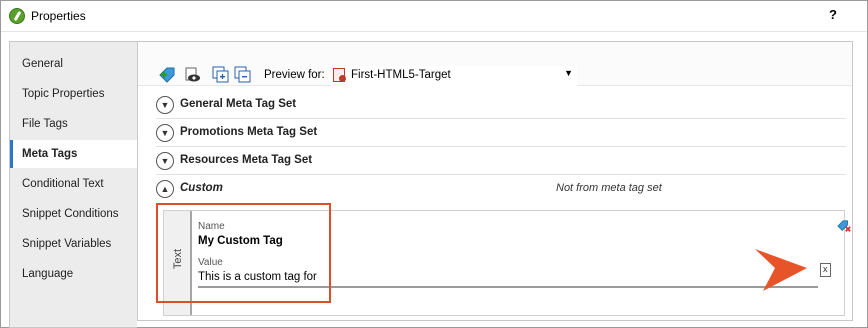  What do you see at coordinates (243, 253) in the screenshot?
I see `callout-highlight-box` at bounding box center [243, 253].